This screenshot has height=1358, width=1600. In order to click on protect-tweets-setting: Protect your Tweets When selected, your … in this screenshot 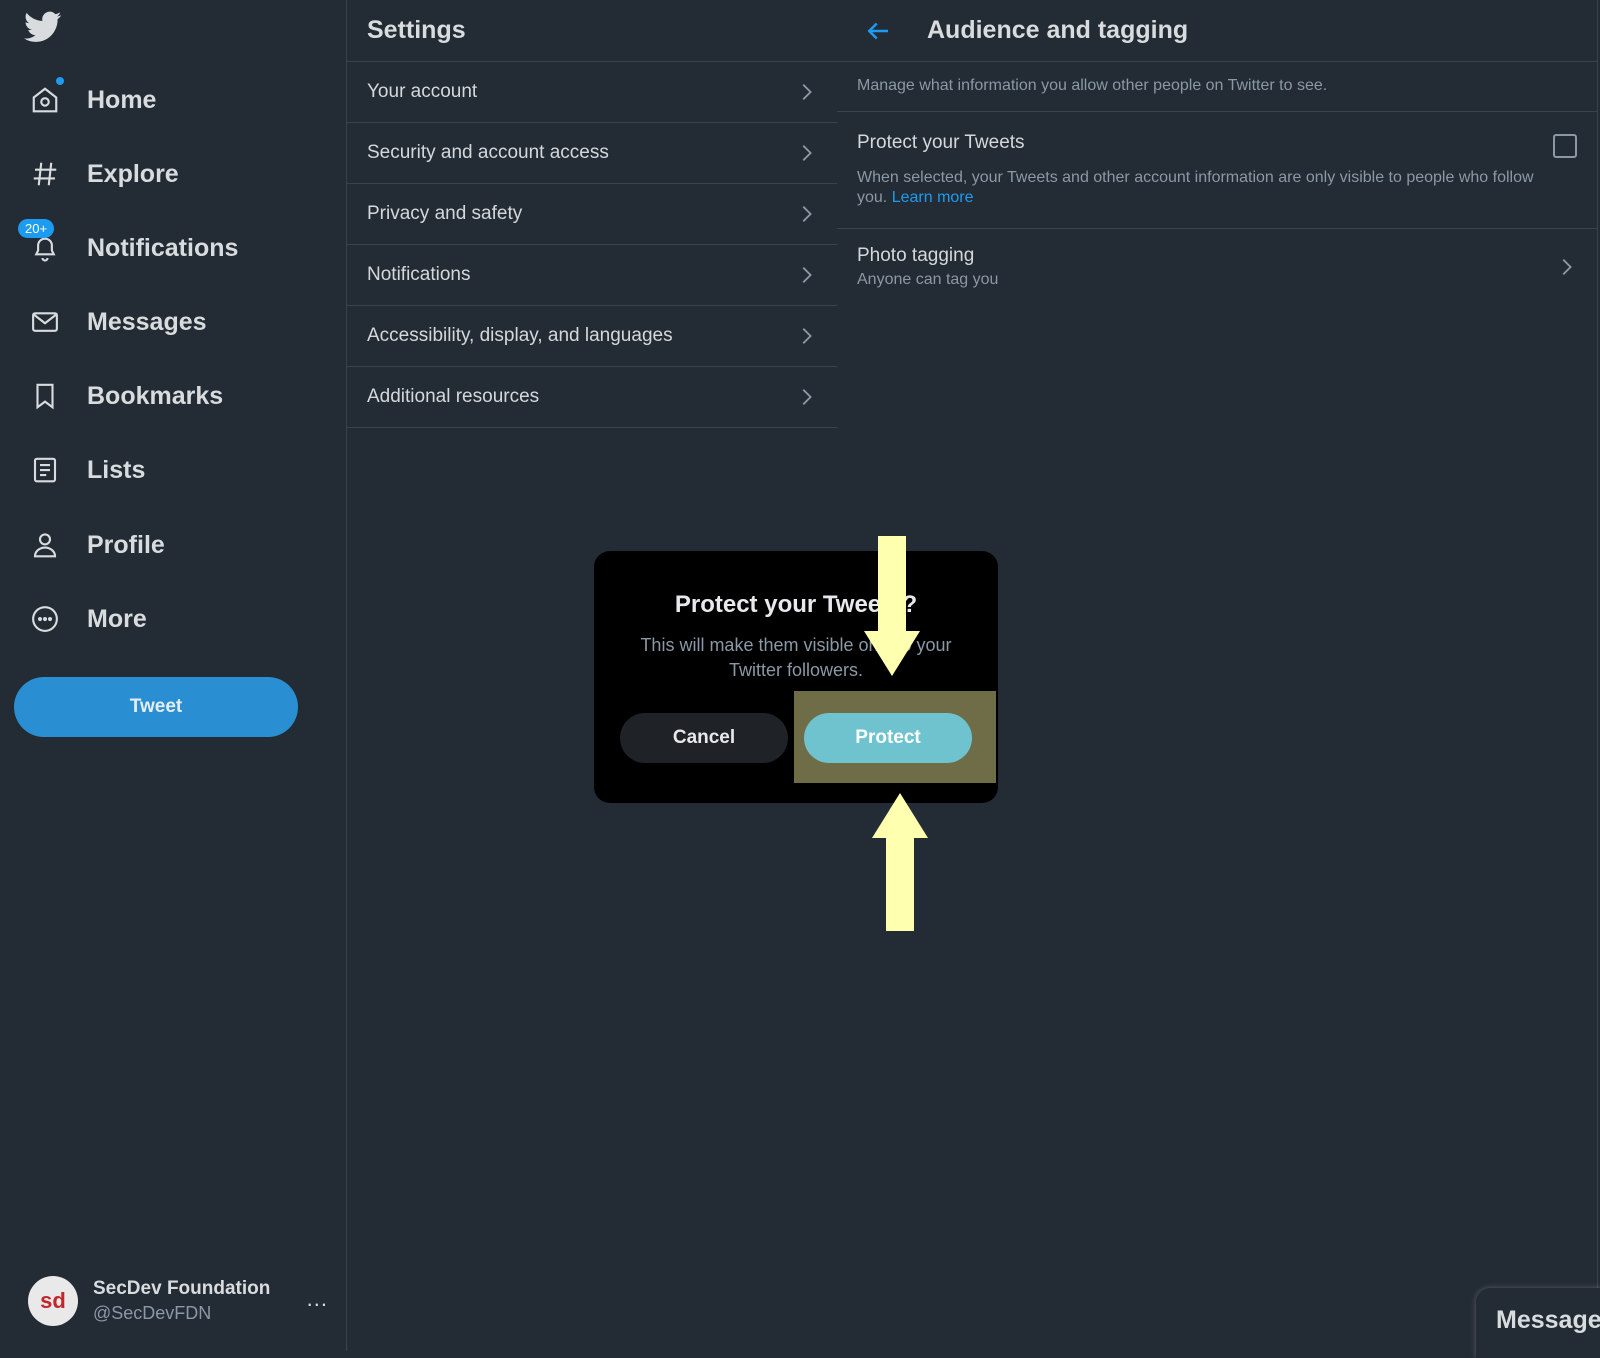, I will do `click(1217, 170)`.